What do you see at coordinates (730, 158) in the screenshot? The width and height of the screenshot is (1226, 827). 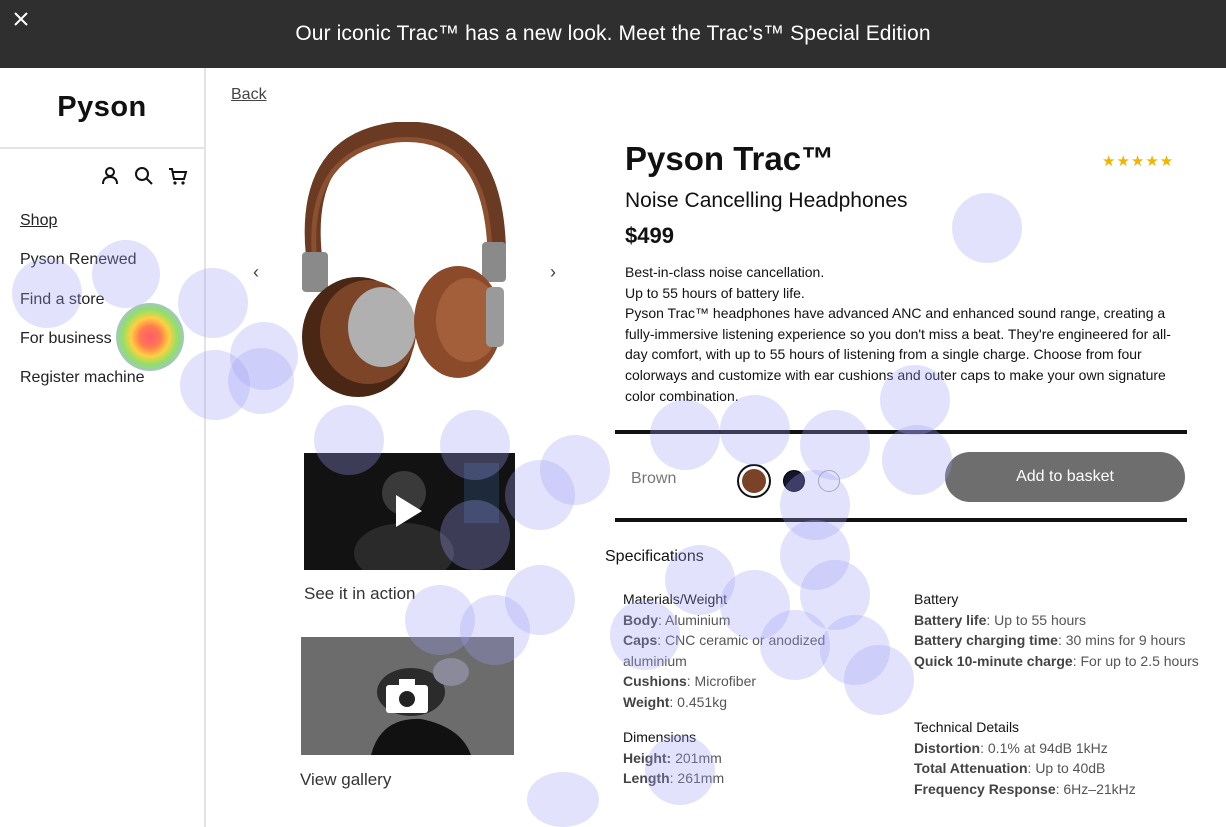 I see `product-title: Pyson Trac™` at bounding box center [730, 158].